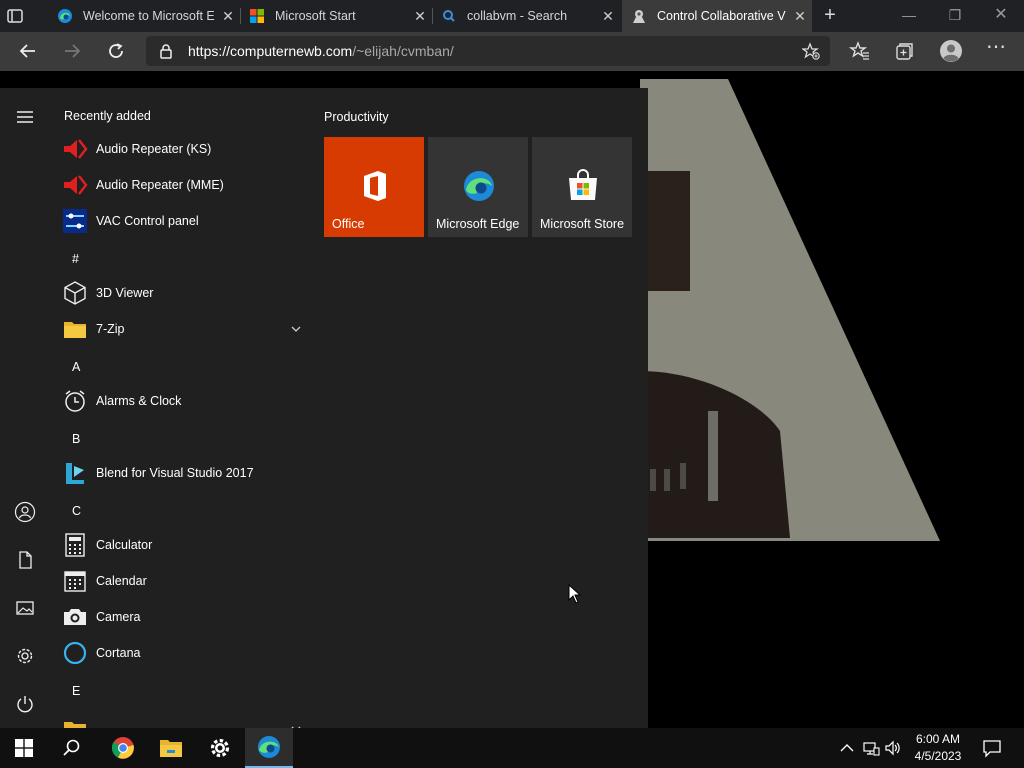 The width and height of the screenshot is (1024, 768). I want to click on tab-microsoft-start: Microsoft Start ✕, so click(336, 16).